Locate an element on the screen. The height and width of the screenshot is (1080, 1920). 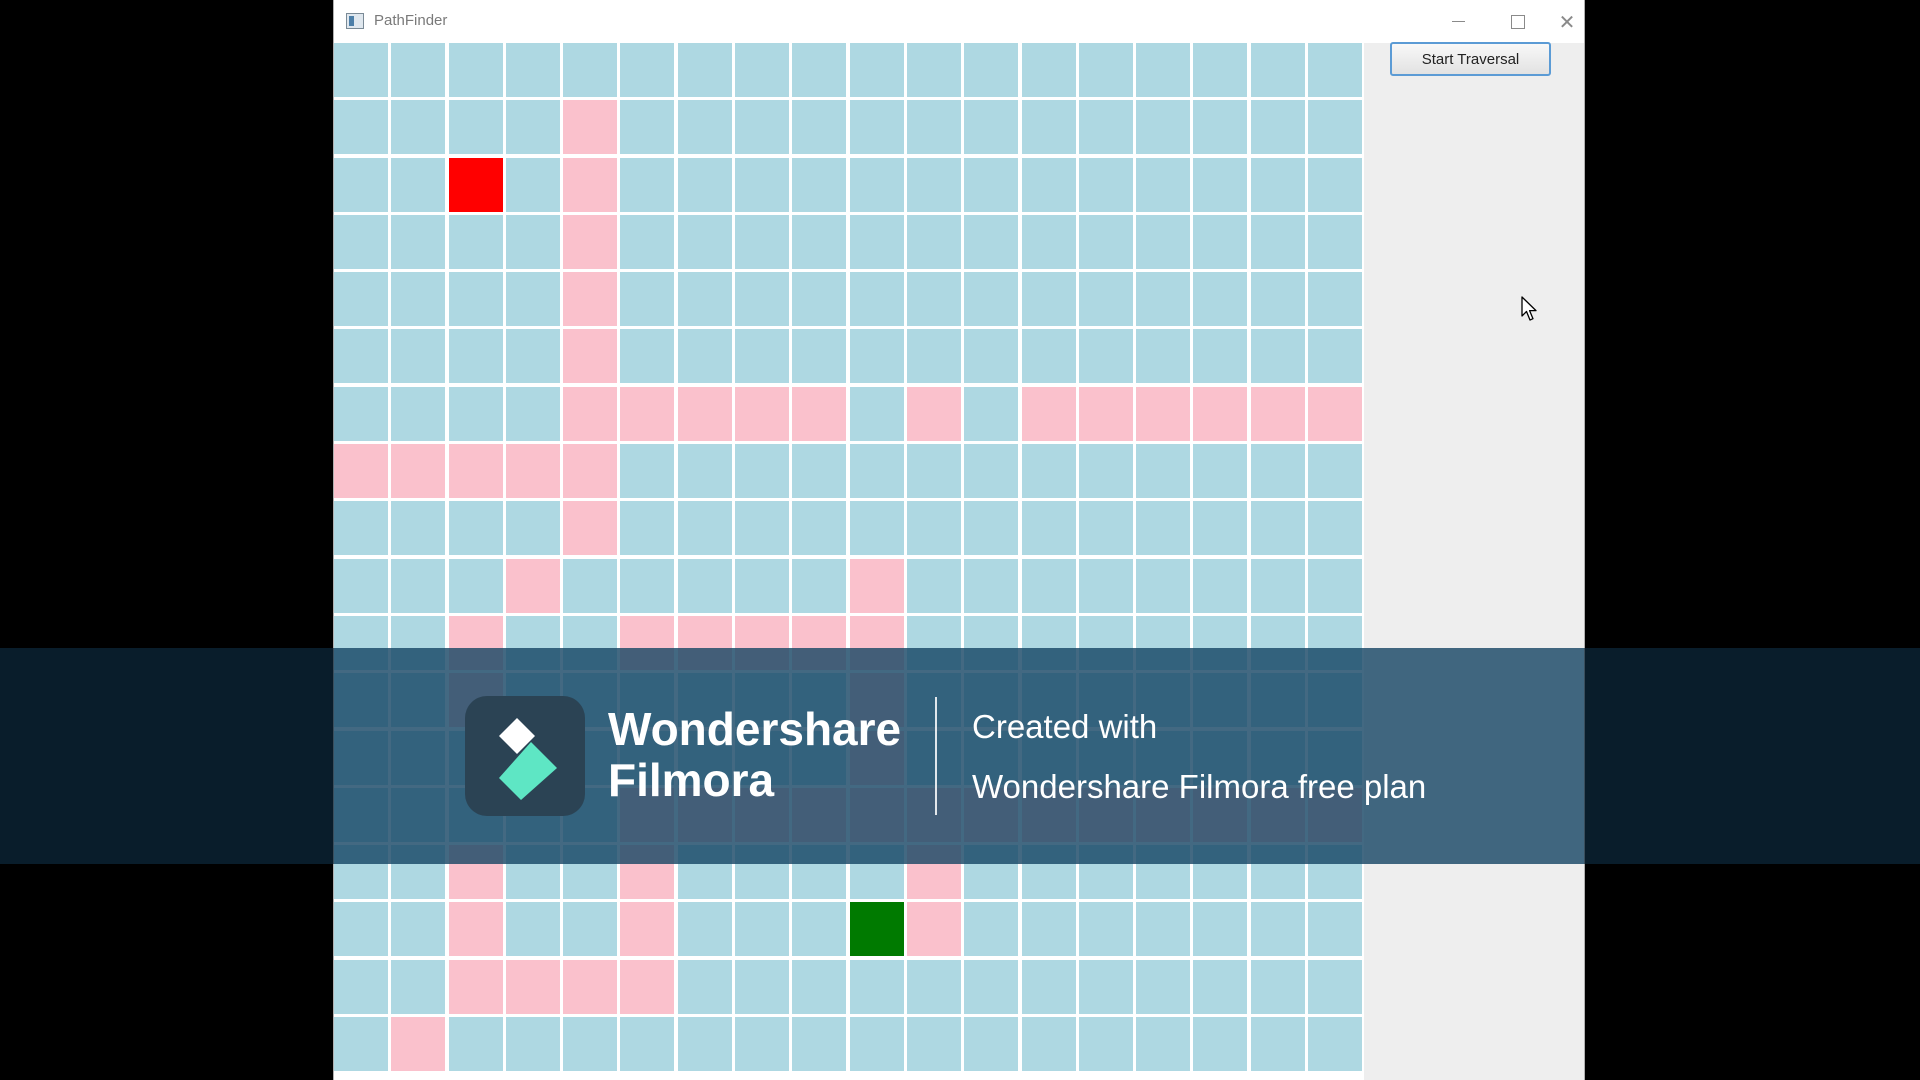
title-bar: PathFinder ✕ is located at coordinates (959, 22).